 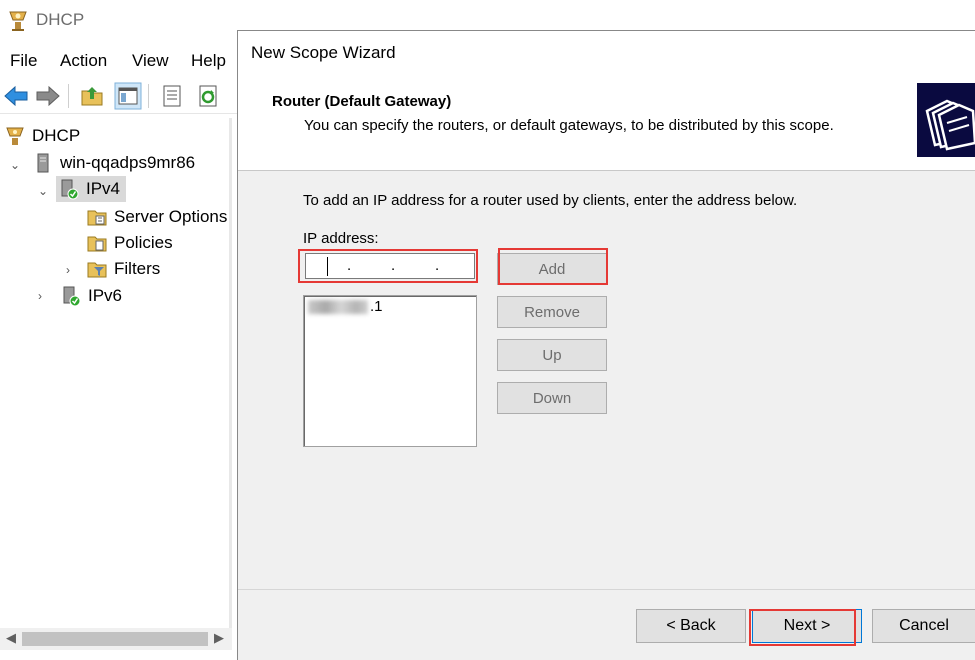 I want to click on scroll-left-icon: ◀, so click(x=11, y=638).